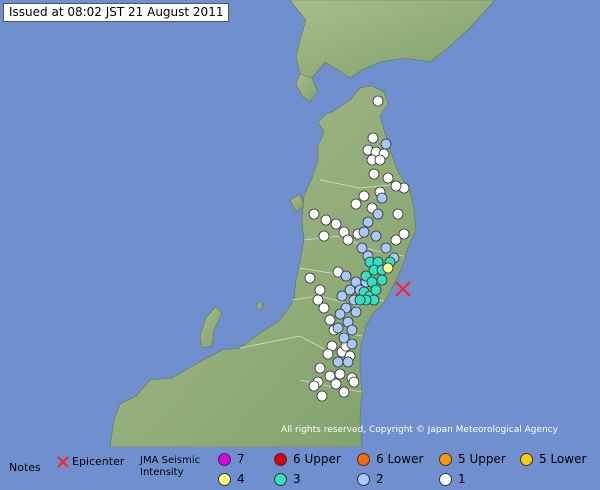 The width and height of the screenshot is (600, 490). I want to click on legend-level-6-lower: 6 Lower, so click(390, 459).